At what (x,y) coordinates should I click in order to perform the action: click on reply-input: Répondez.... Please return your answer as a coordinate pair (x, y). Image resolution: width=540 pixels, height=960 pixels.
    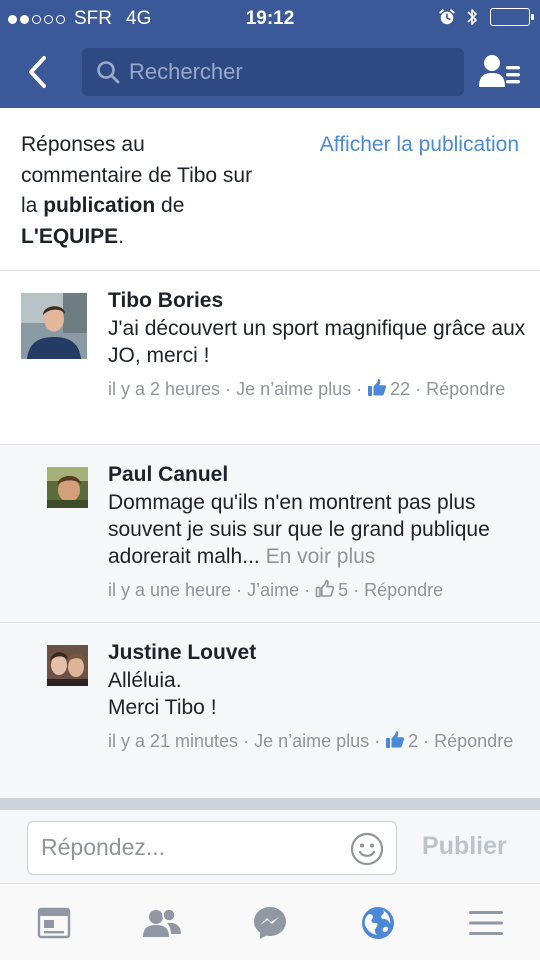
    Looking at the image, I should click on (212, 848).